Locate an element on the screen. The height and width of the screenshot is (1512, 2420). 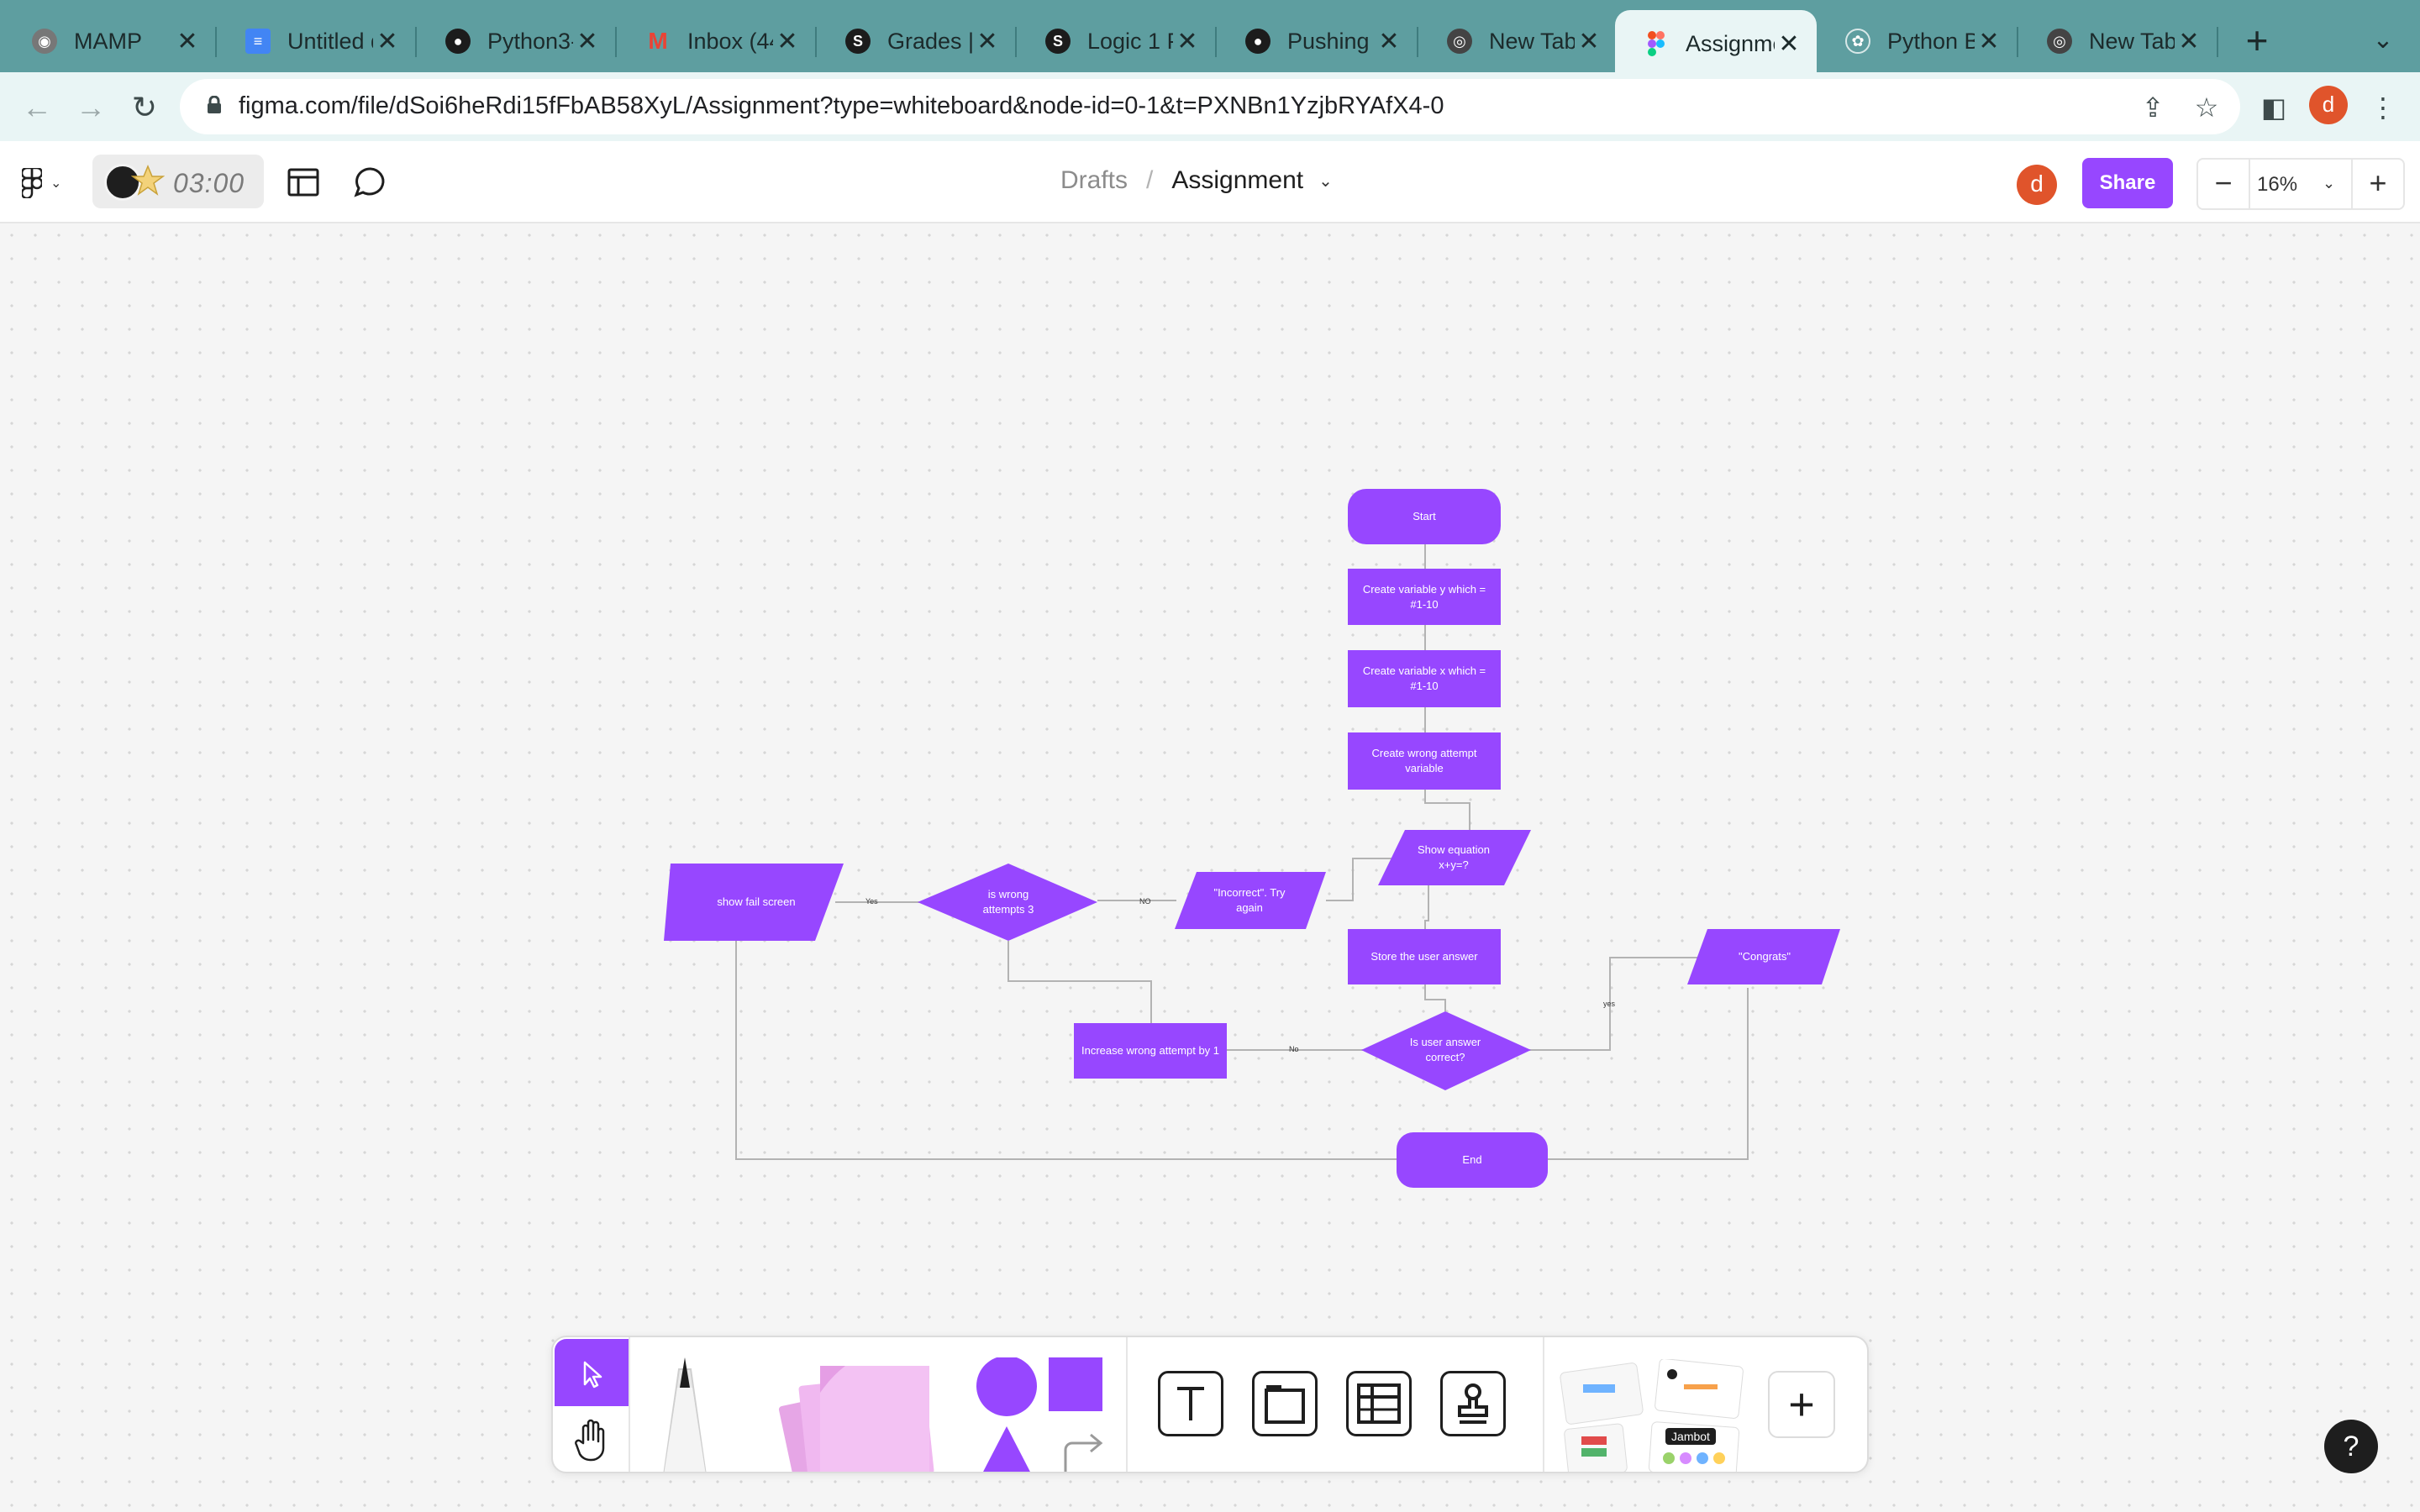
hand-icon is located at coordinates (590, 1440).